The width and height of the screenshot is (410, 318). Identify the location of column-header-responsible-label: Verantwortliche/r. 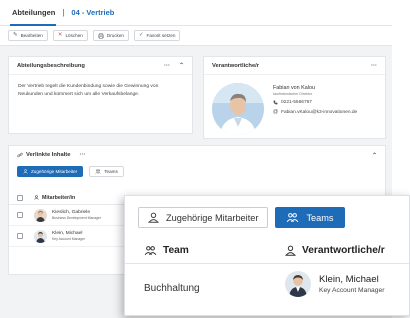
(343, 250).